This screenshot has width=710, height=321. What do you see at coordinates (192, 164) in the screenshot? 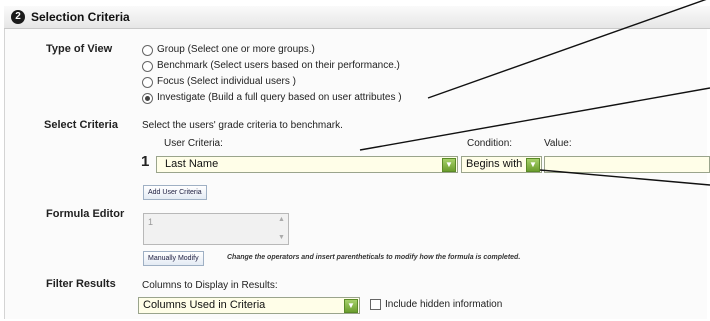
I see `user-criteria-select-value: Last Name` at bounding box center [192, 164].